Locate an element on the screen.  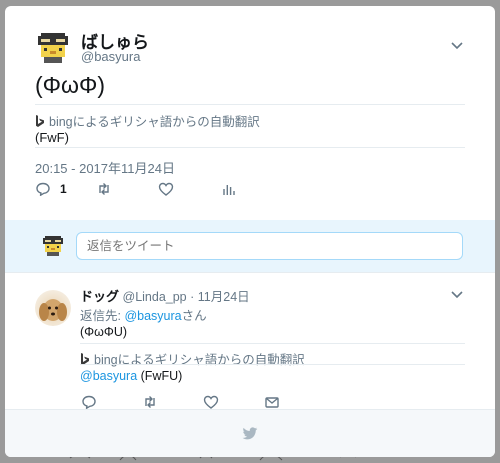
reply-like-action is located at coordinates (211, 402).